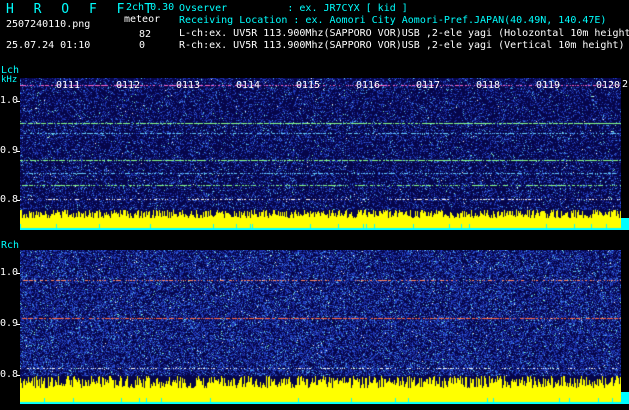  What do you see at coordinates (9, 199) in the screenshot?
I see `lch-ytick-label-0-8: 0.8` at bounding box center [9, 199].